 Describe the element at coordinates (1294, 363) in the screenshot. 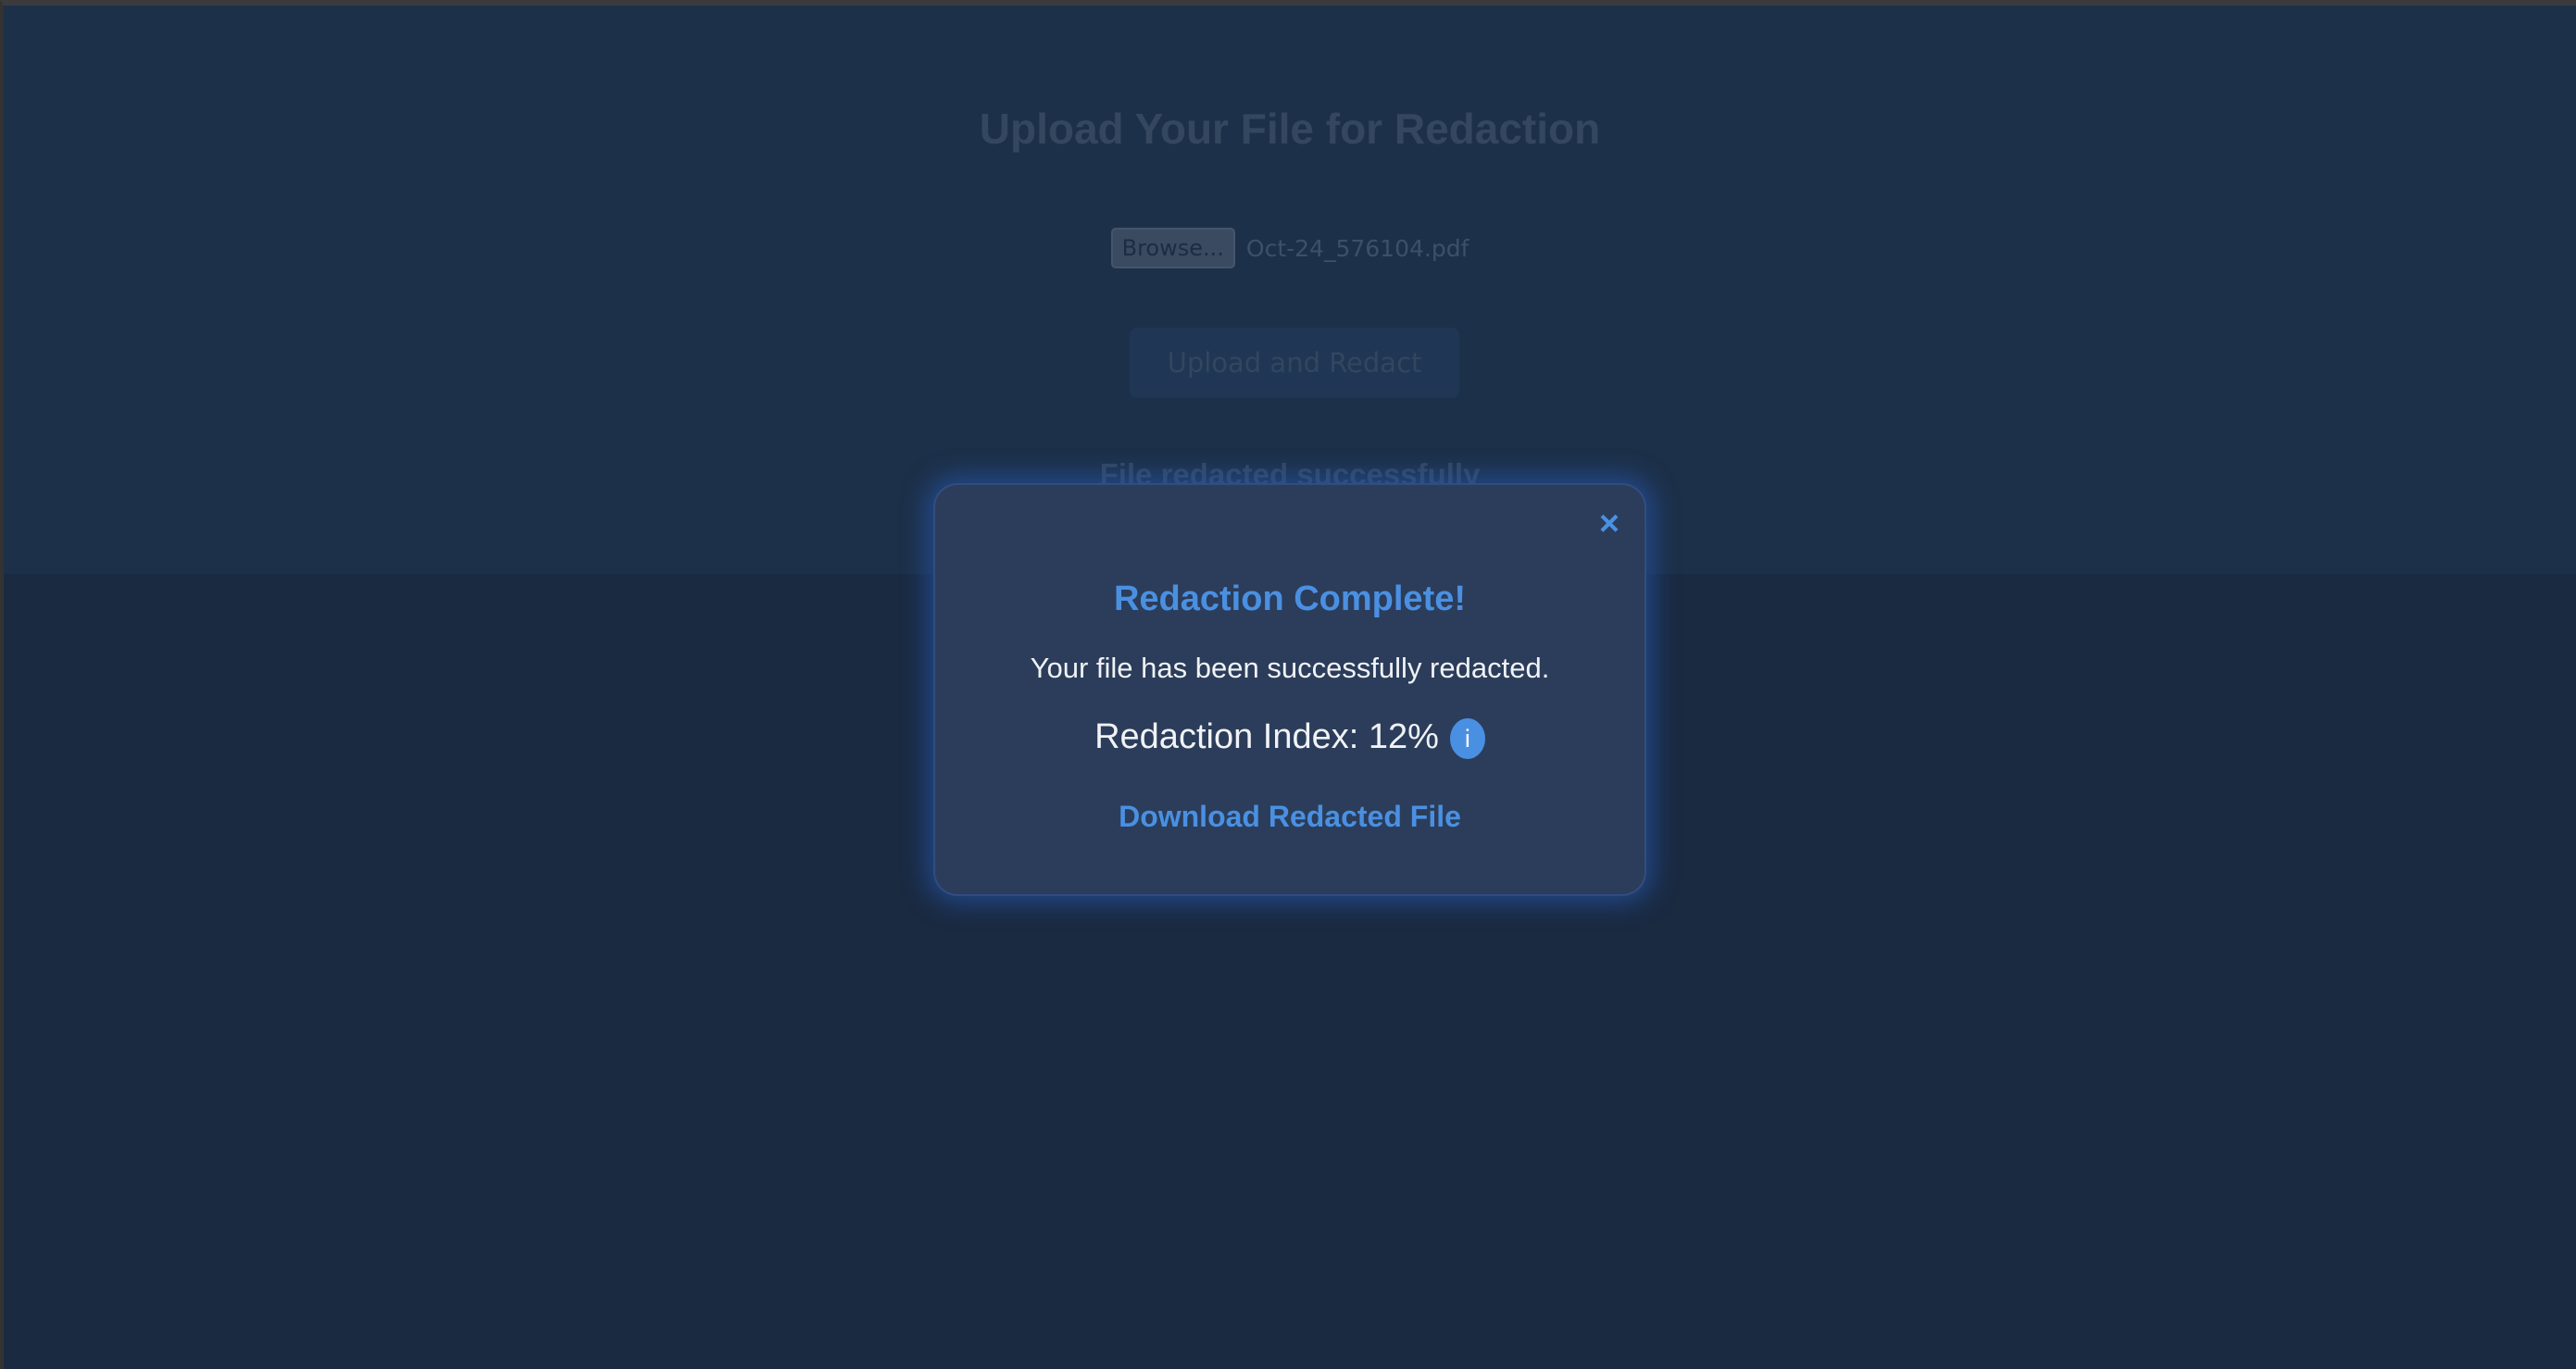

I see `upload-and-redact-button: Upload and Redact` at that location.